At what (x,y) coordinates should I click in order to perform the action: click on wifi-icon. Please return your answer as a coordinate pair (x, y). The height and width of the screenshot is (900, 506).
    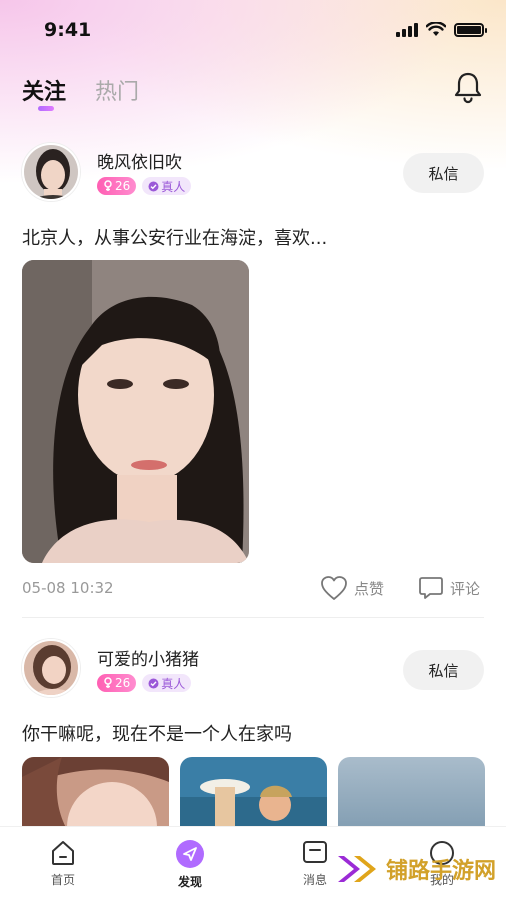
    Looking at the image, I should click on (436, 29).